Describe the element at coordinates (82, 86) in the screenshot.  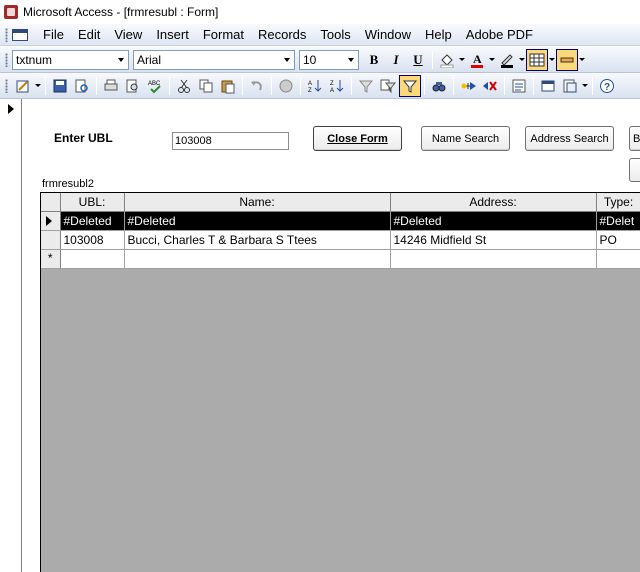
I see `file-search-icon` at that location.